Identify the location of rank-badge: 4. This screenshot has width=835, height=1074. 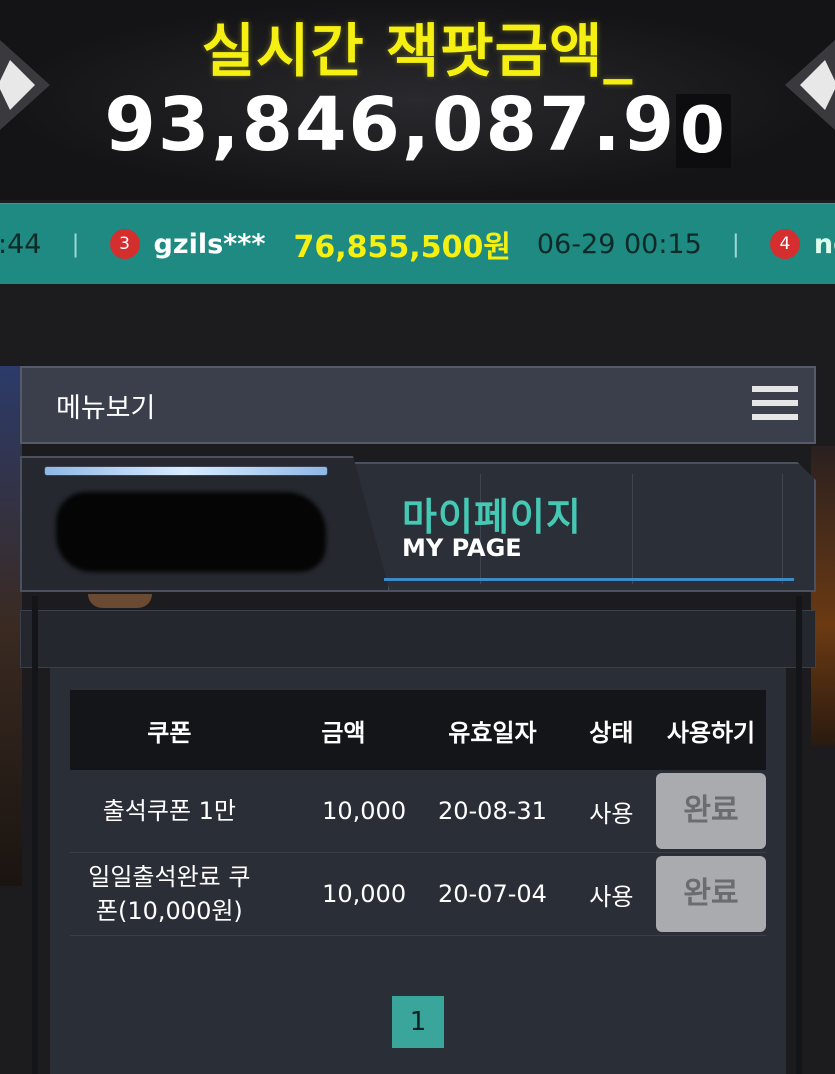
(784, 244).